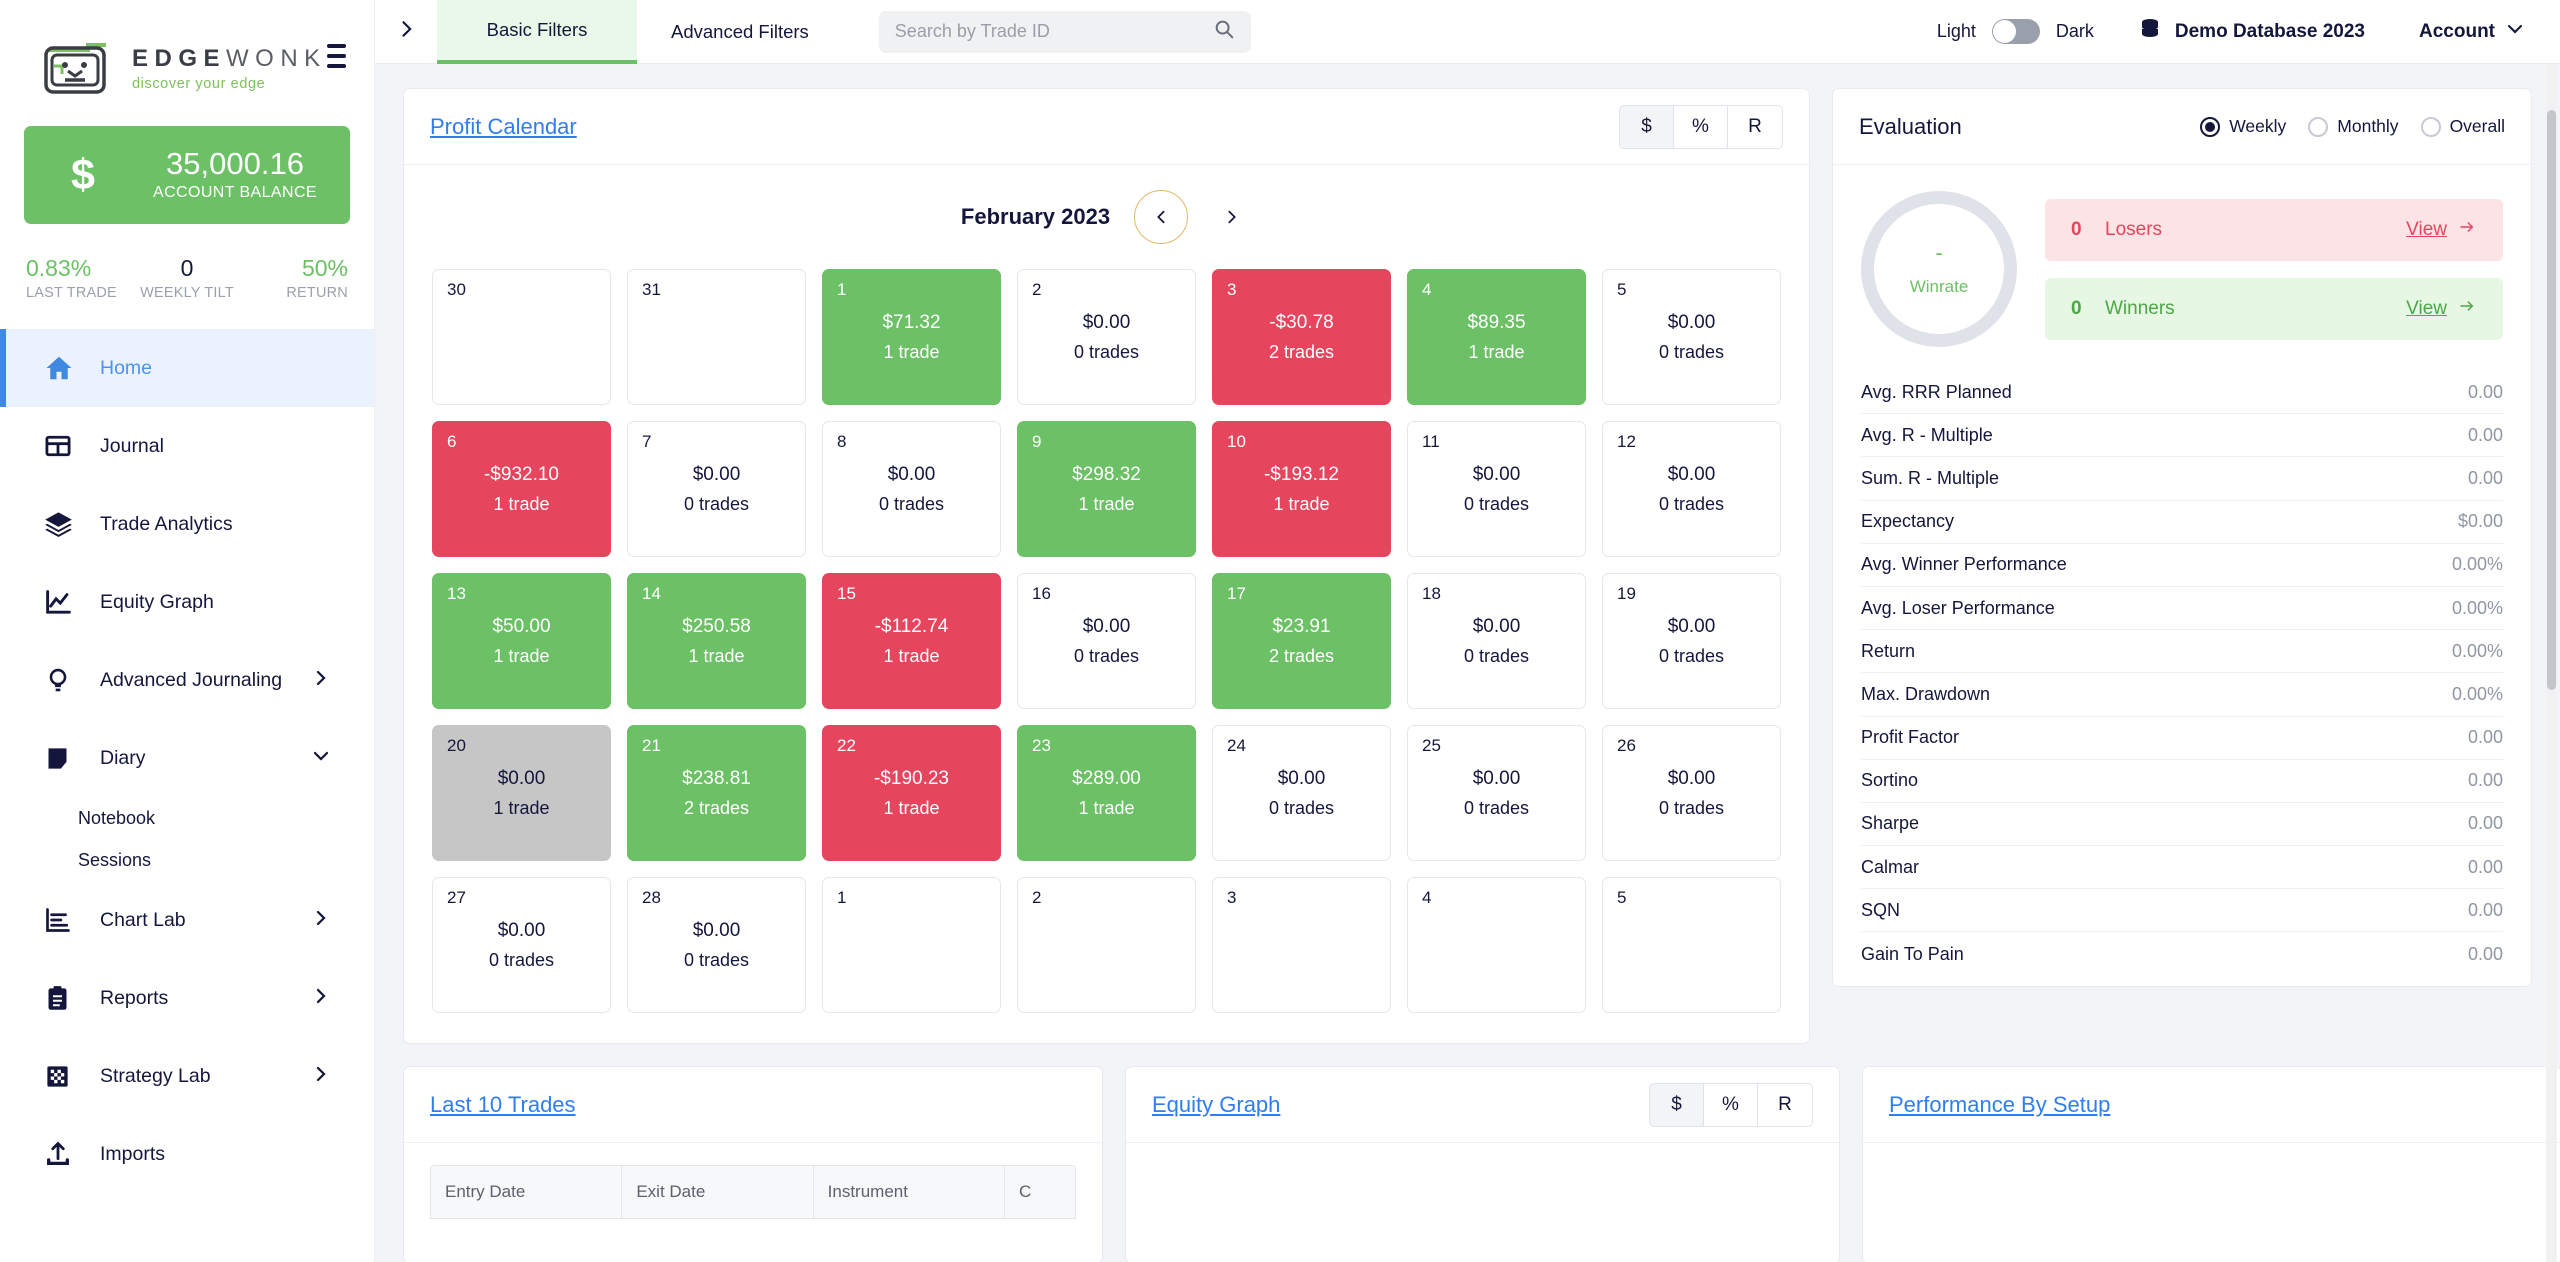 The width and height of the screenshot is (2560, 1262). What do you see at coordinates (1106, 793) in the screenshot?
I see `calendar-day-cell: 23 $289.00 1 trade` at bounding box center [1106, 793].